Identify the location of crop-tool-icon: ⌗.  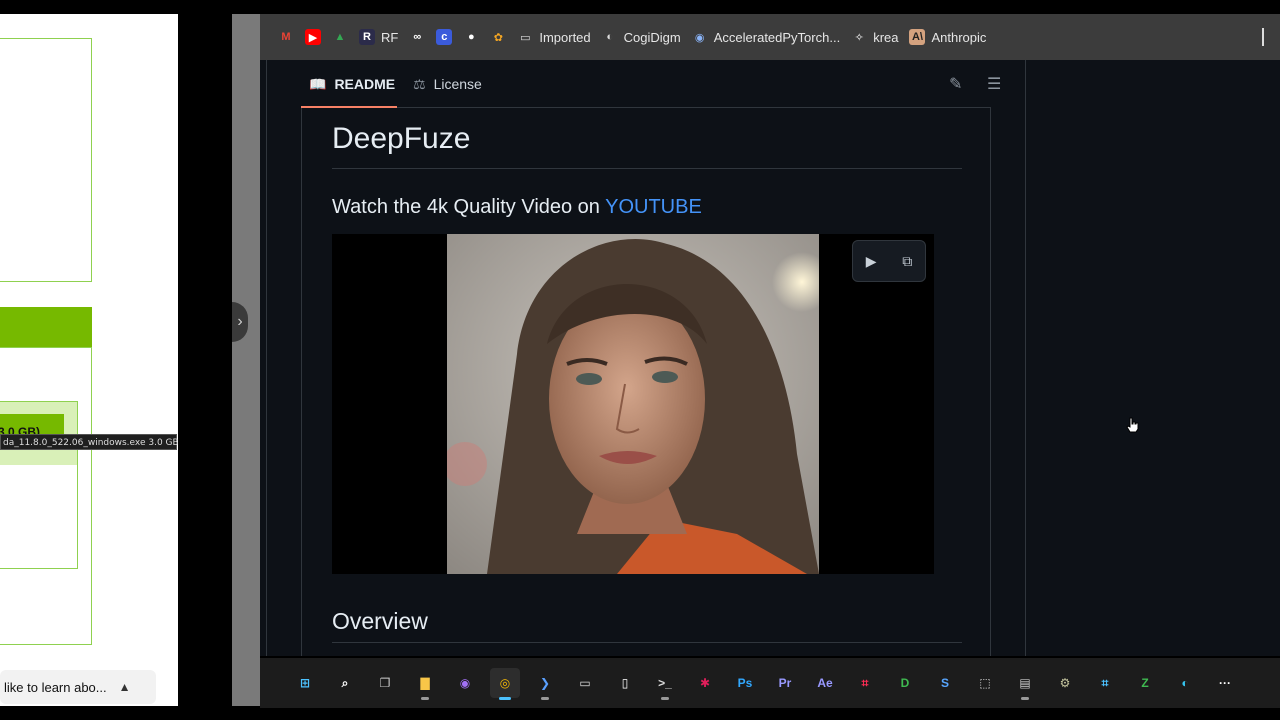
(865, 682).